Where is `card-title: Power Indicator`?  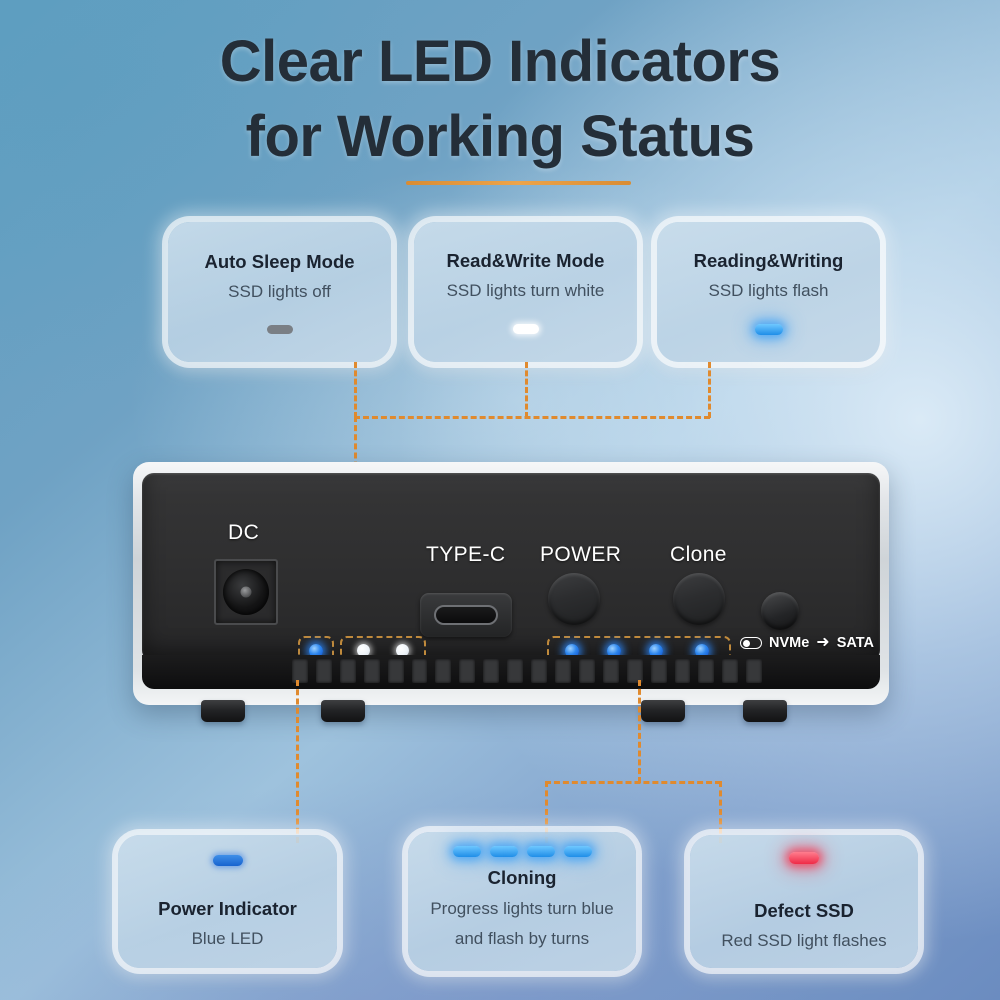 card-title: Power Indicator is located at coordinates (227, 908).